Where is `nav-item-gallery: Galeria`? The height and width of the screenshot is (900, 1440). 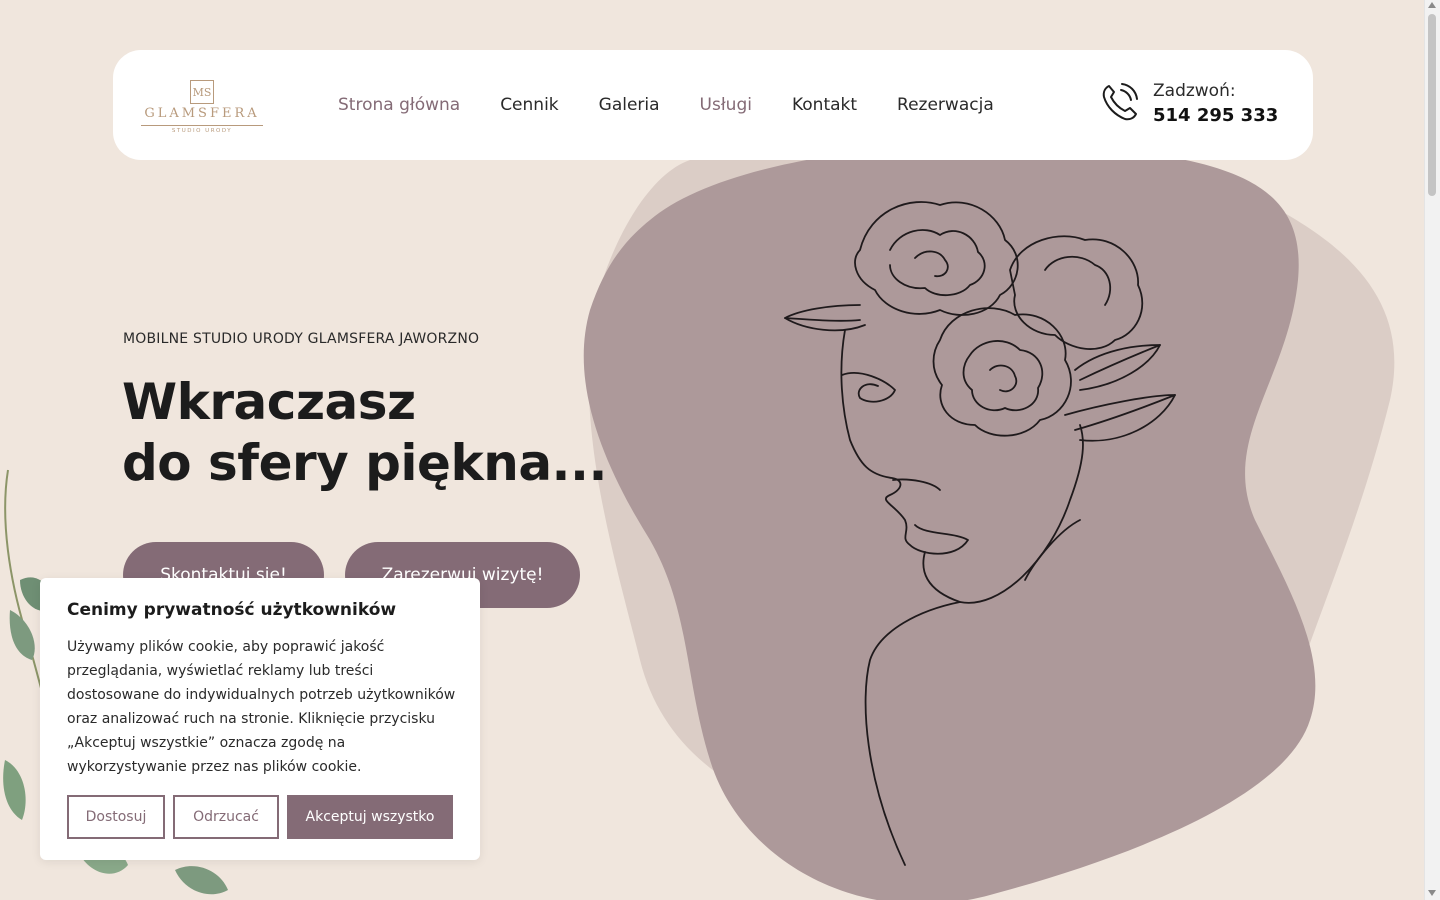 nav-item-gallery: Galeria is located at coordinates (629, 105).